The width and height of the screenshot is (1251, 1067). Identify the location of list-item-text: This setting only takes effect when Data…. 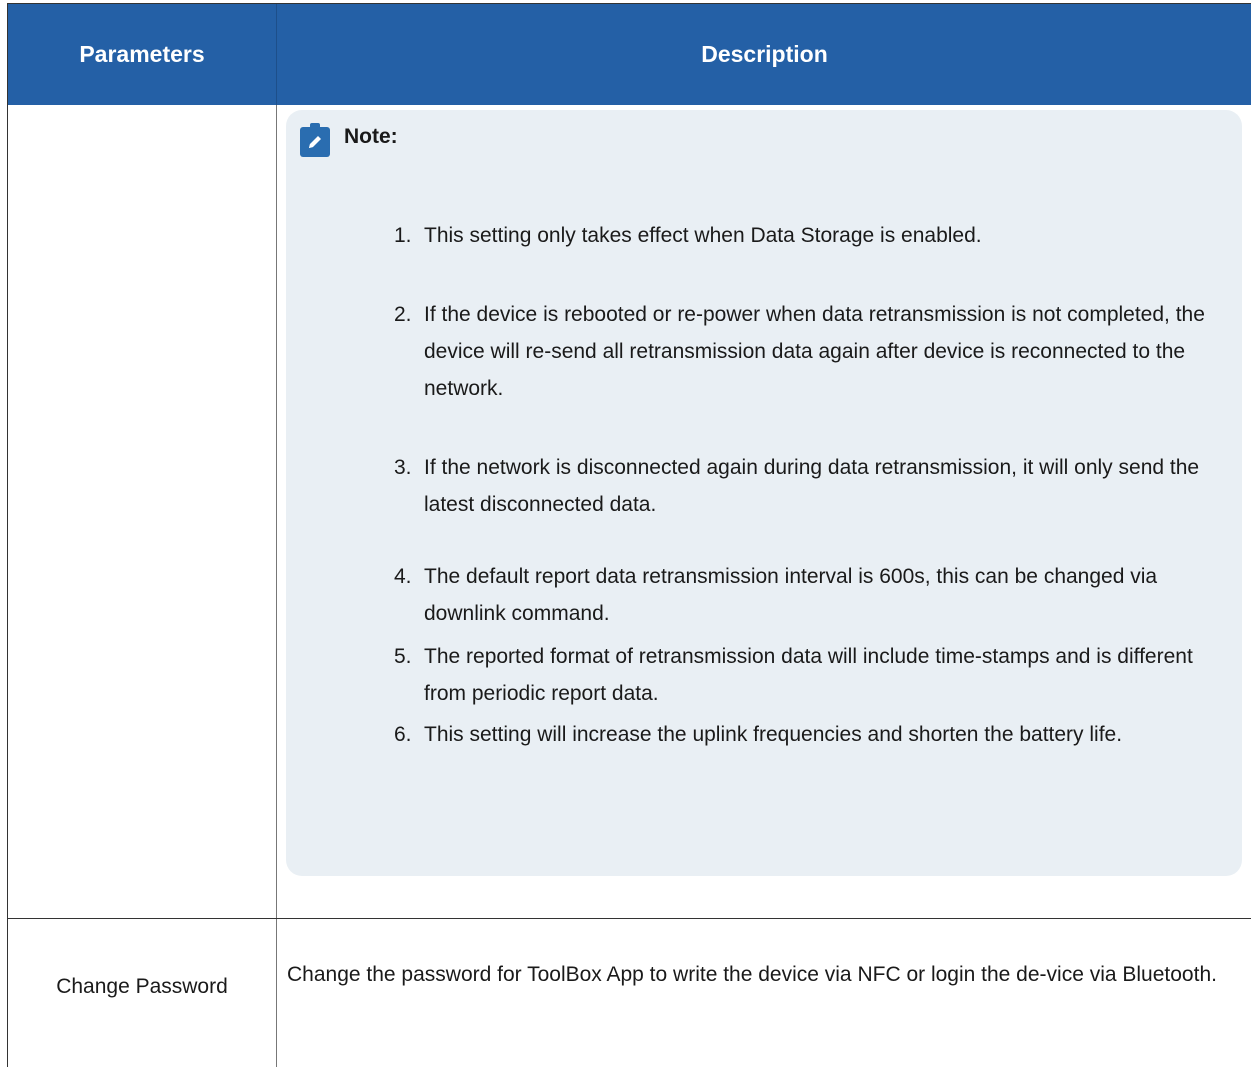
(703, 235).